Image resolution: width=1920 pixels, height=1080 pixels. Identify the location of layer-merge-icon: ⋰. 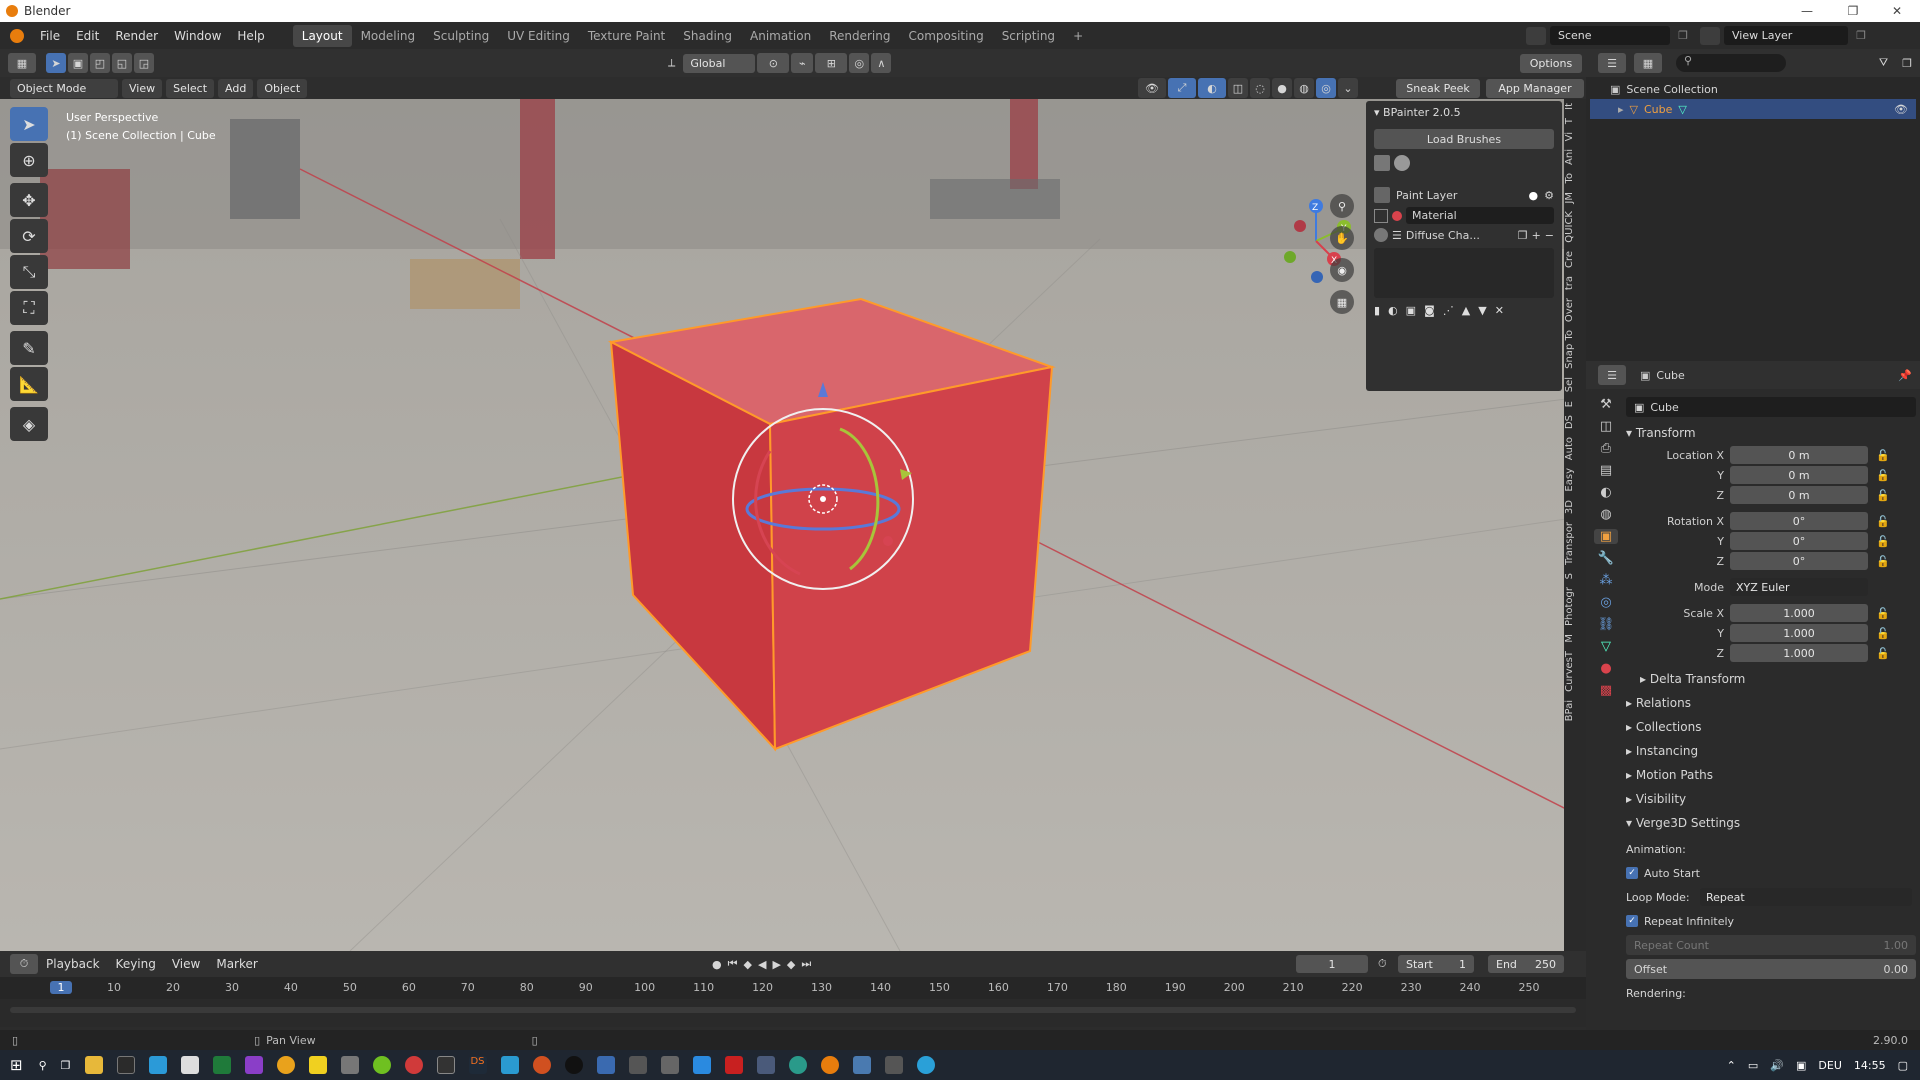
(1448, 310).